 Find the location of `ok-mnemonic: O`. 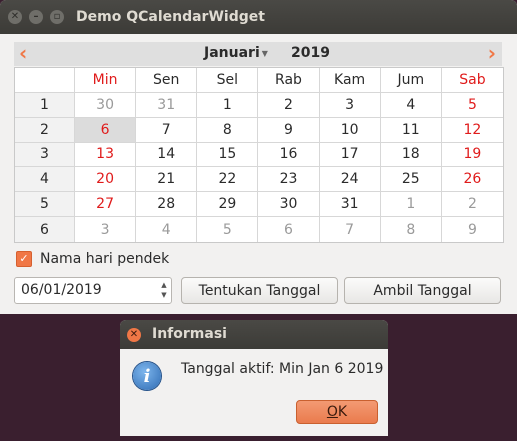

ok-mnemonic: O is located at coordinates (332, 412).